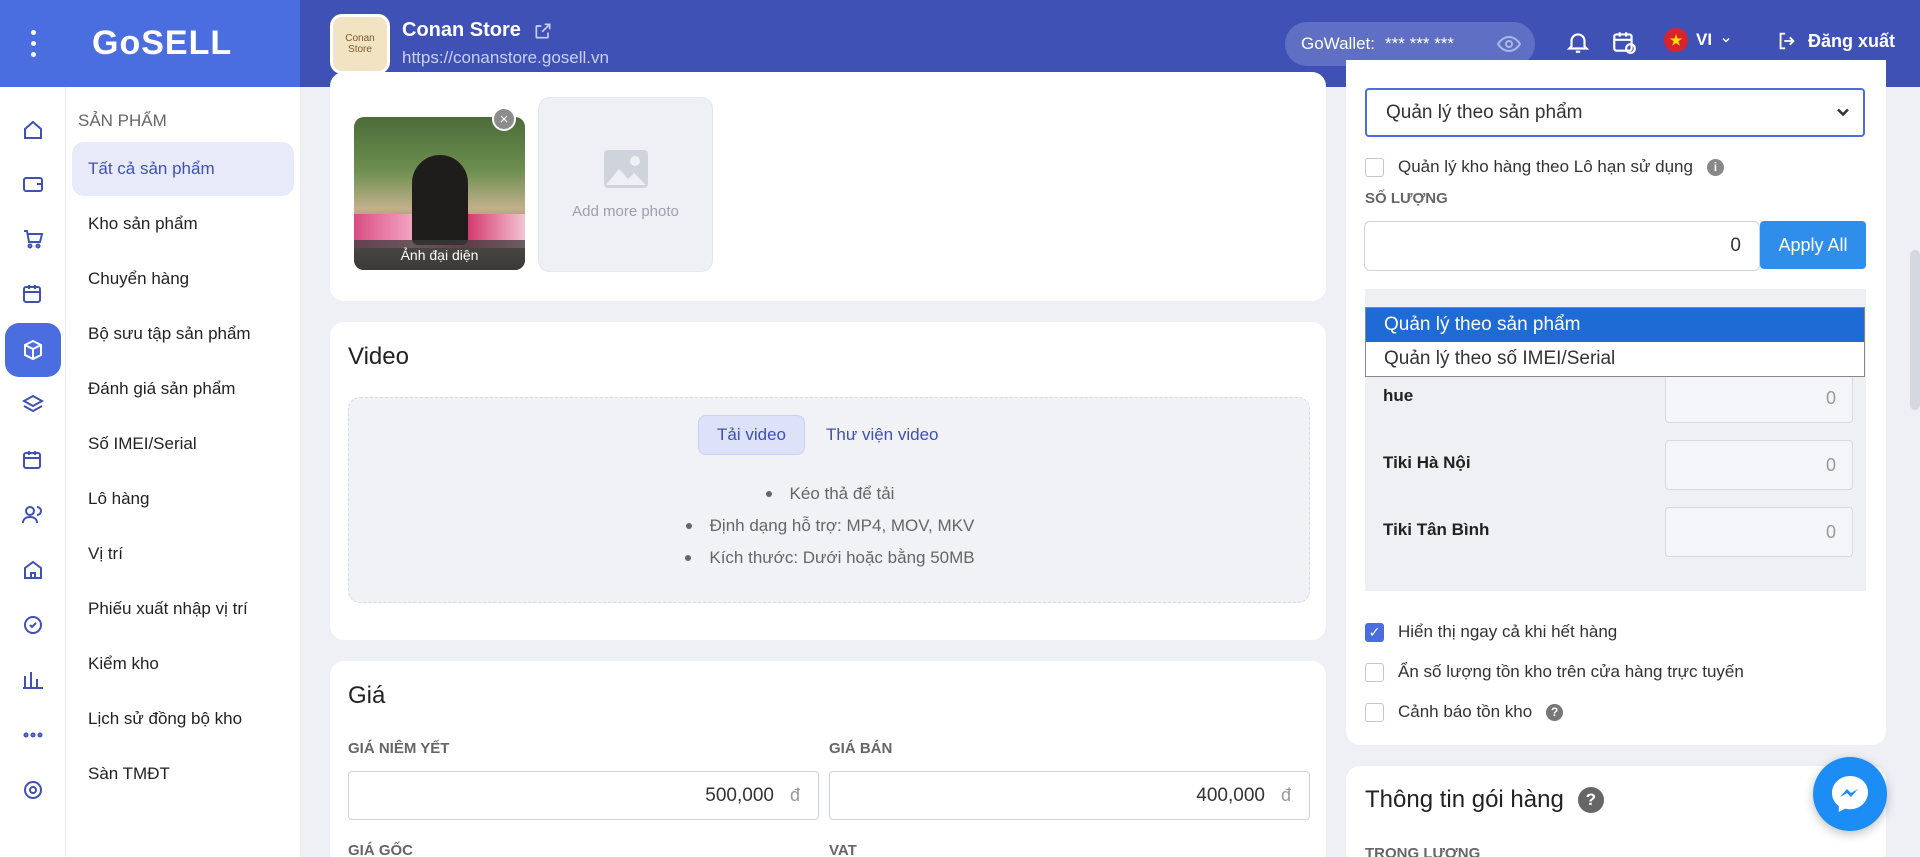 This screenshot has height=857, width=1920. What do you see at coordinates (1069, 795) in the screenshot?
I see `sale-price-input: 400,000 đ` at bounding box center [1069, 795].